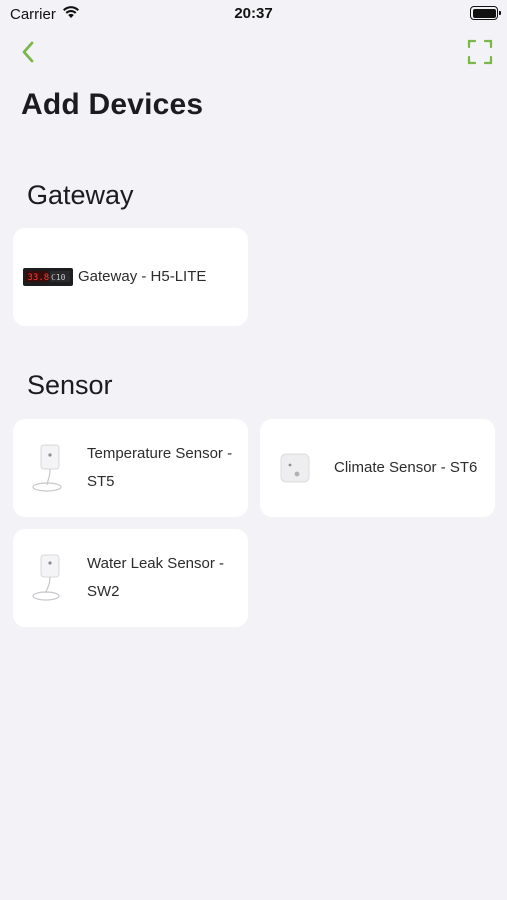 The height and width of the screenshot is (900, 507). Describe the element at coordinates (406, 467) in the screenshot. I see `device-label: Climate Sensor - ST6` at that location.